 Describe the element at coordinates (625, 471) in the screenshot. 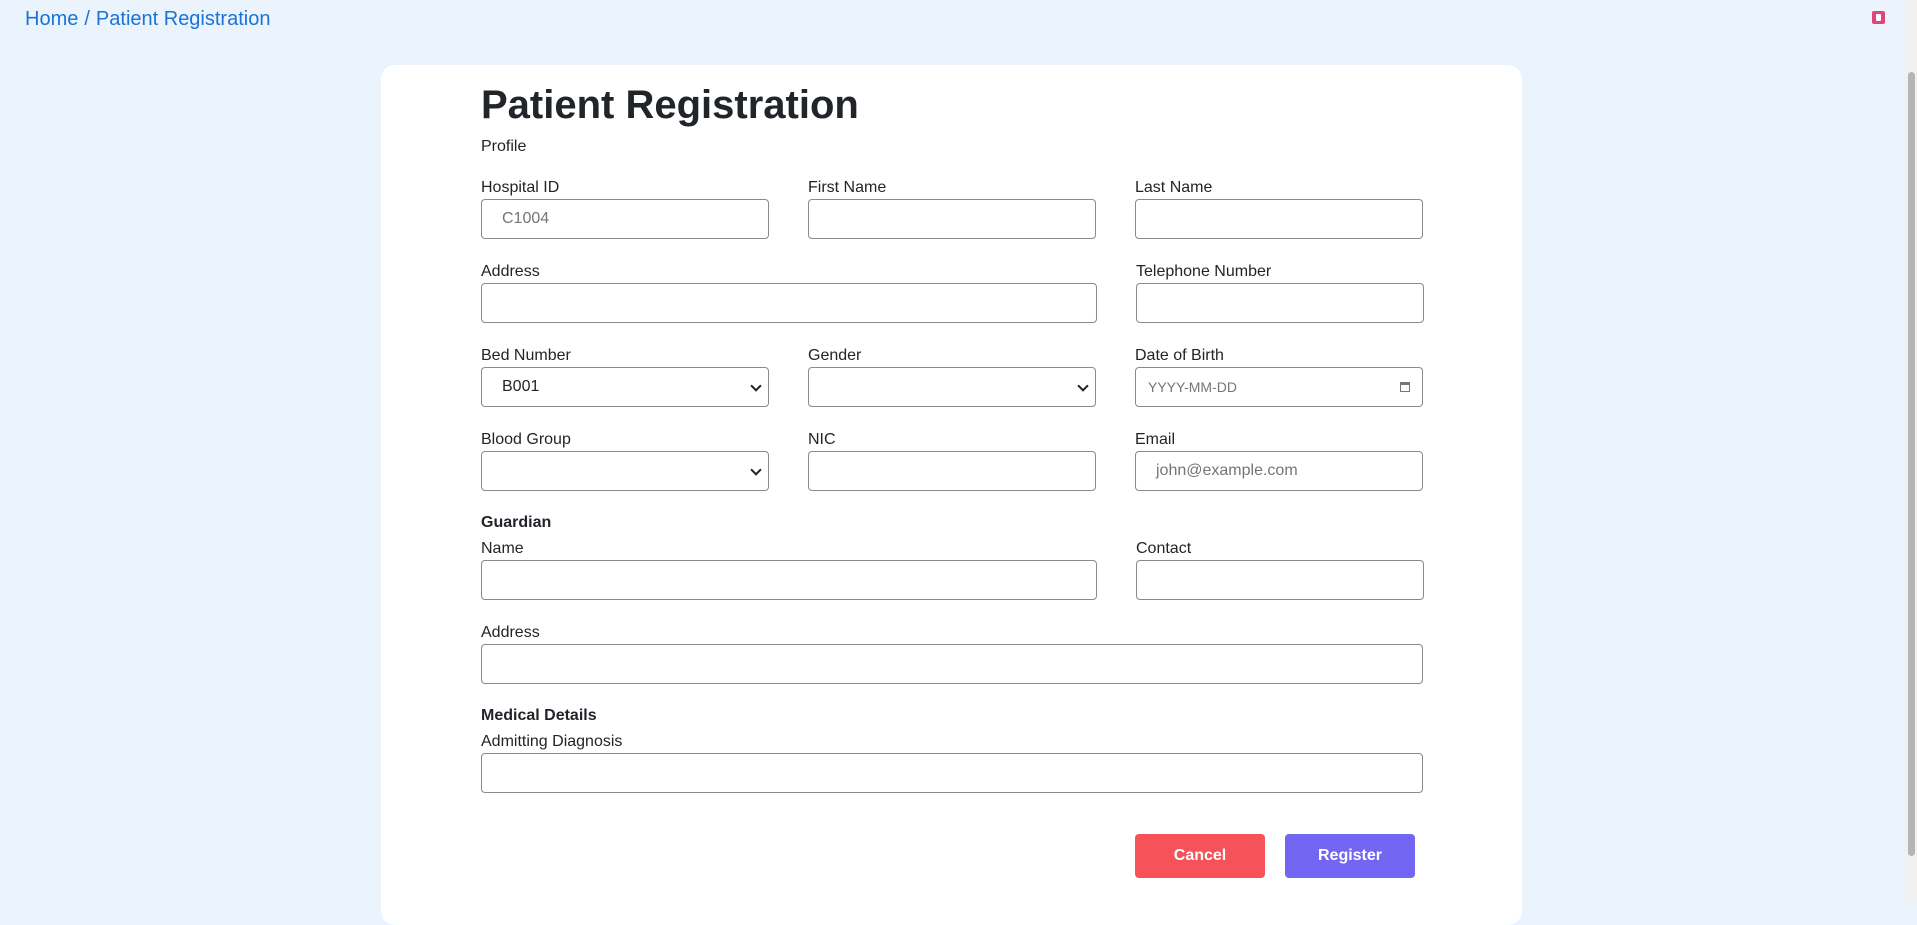

I see `blood-group-select` at that location.